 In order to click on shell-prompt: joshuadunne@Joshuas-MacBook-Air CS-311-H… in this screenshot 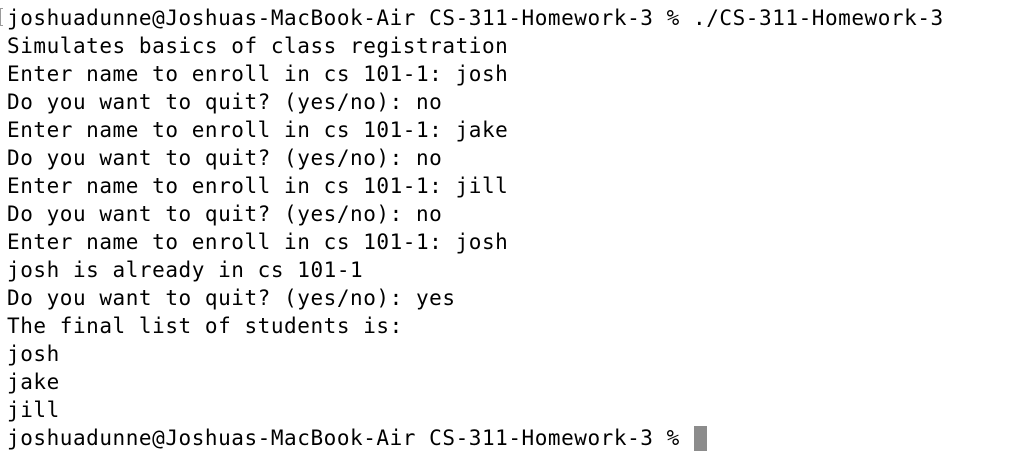, I will do `click(350, 438)`.